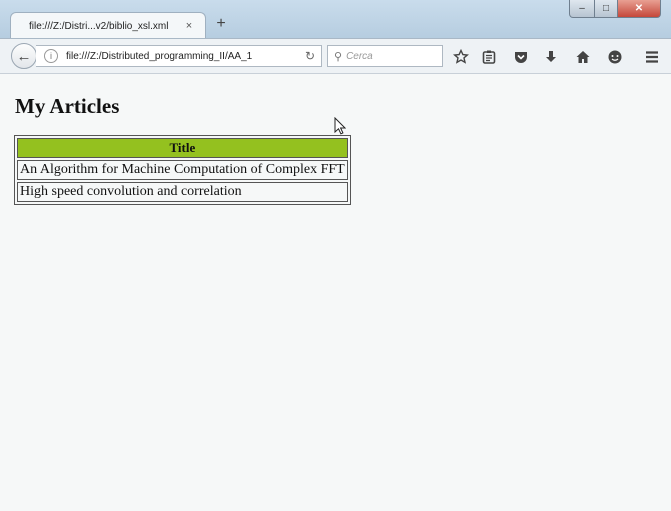  Describe the element at coordinates (583, 57) in the screenshot. I see `home-icon` at that location.